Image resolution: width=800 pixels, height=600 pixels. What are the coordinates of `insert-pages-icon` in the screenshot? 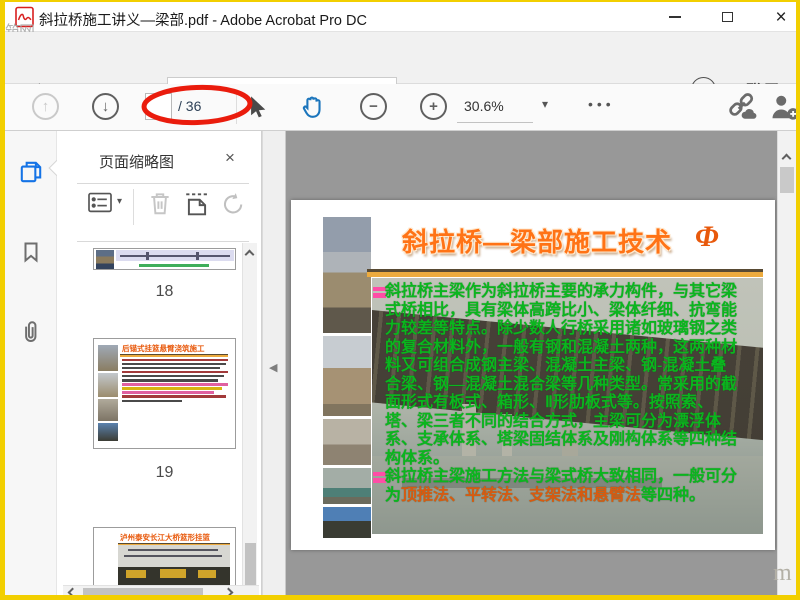 It's located at (197, 204).